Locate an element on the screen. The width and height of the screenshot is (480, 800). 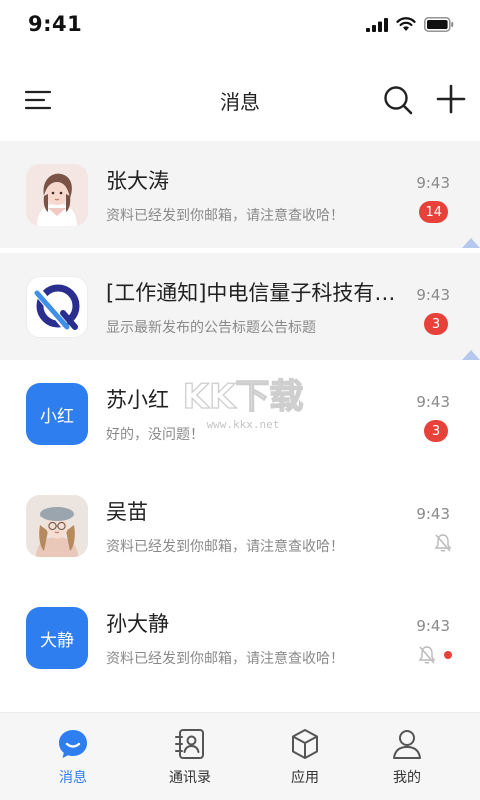
avatar: 小红 is located at coordinates (57, 414).